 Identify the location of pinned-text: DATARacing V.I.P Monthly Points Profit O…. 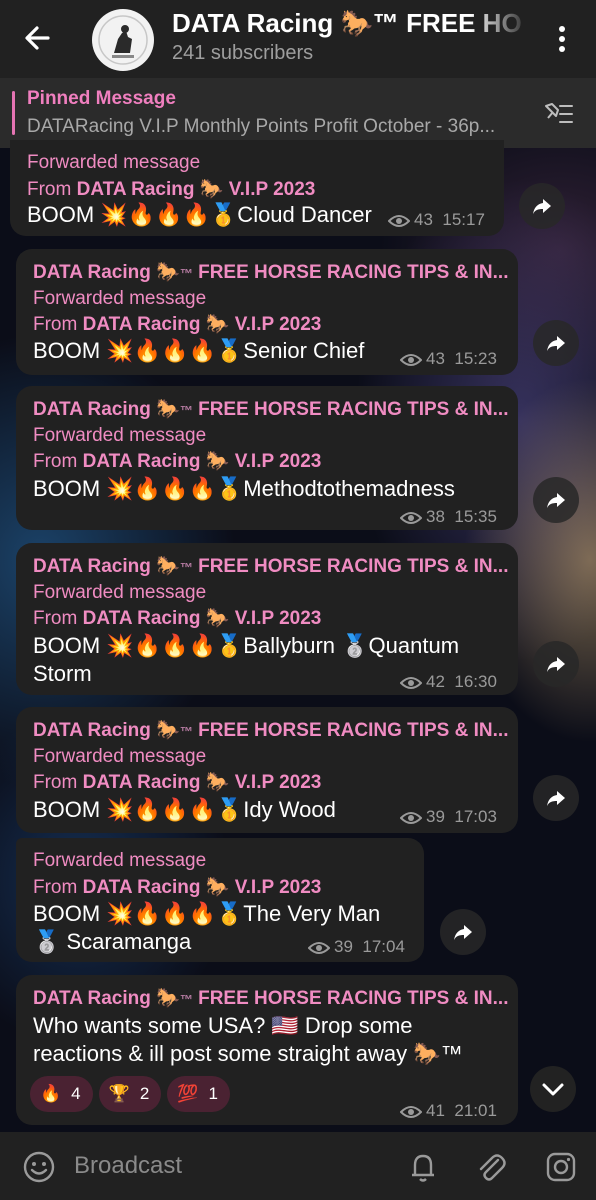
(261, 126).